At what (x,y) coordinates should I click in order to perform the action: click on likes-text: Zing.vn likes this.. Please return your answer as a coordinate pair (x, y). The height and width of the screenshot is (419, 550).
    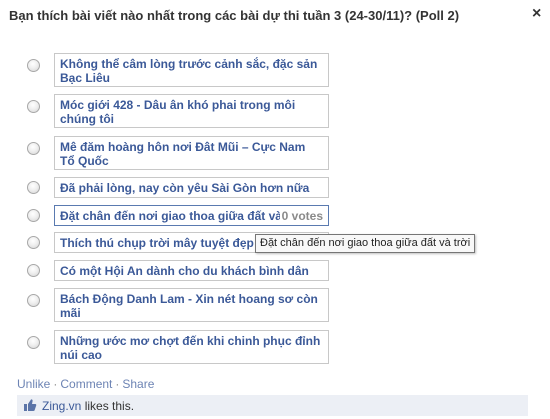
    Looking at the image, I should click on (88, 406).